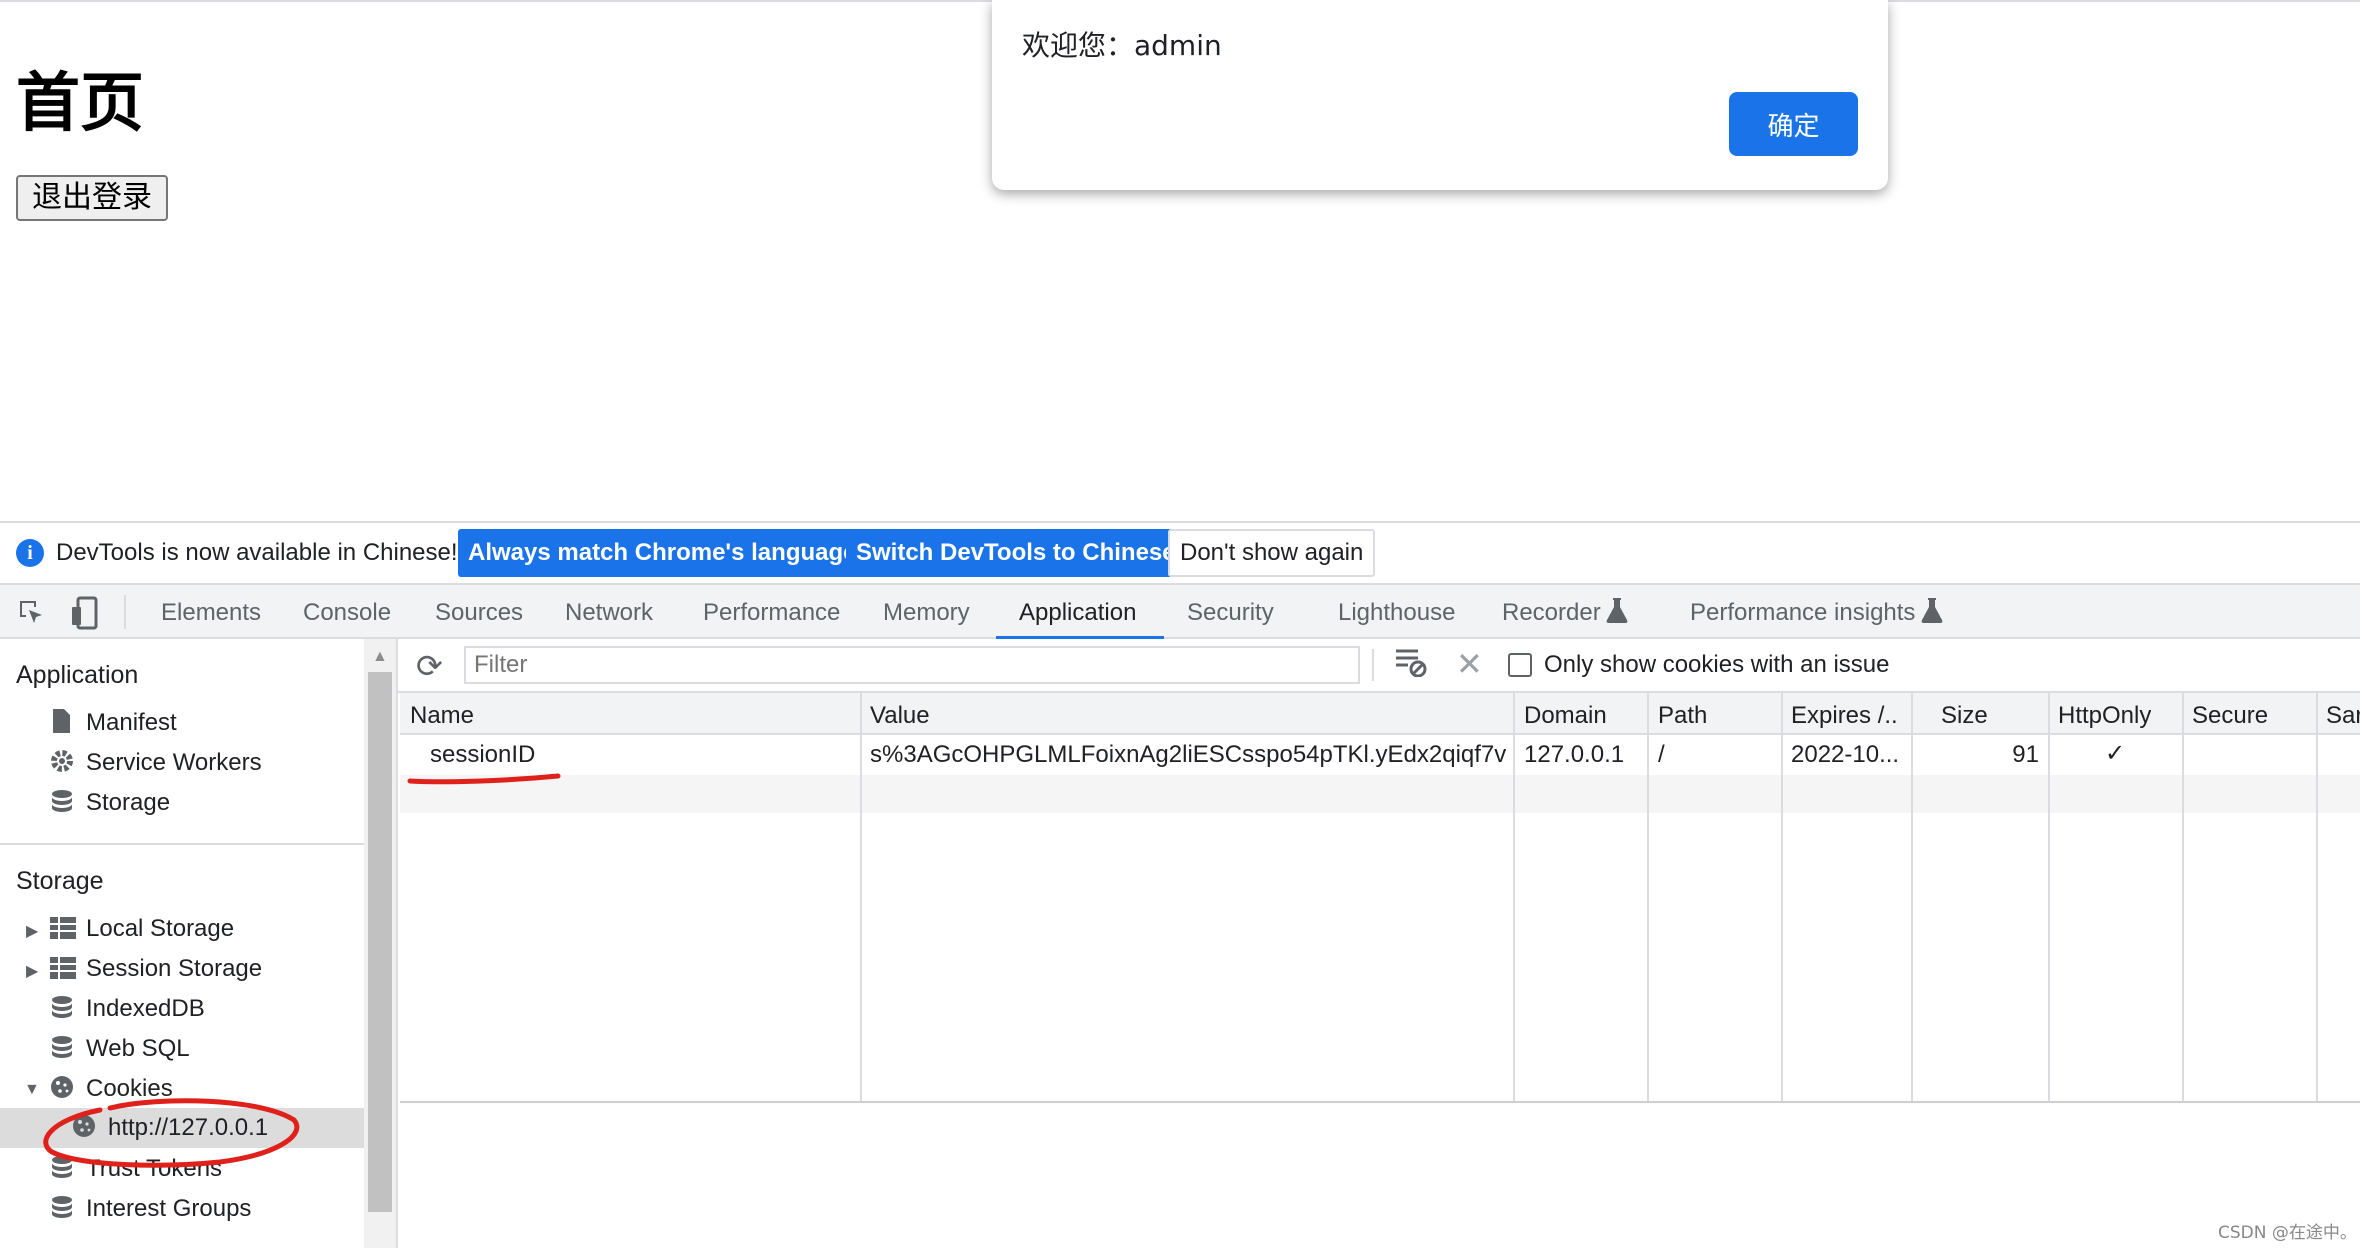 This screenshot has width=2360, height=1248. What do you see at coordinates (1802, 613) in the screenshot?
I see `tab-performance-insights: Performance insights` at bounding box center [1802, 613].